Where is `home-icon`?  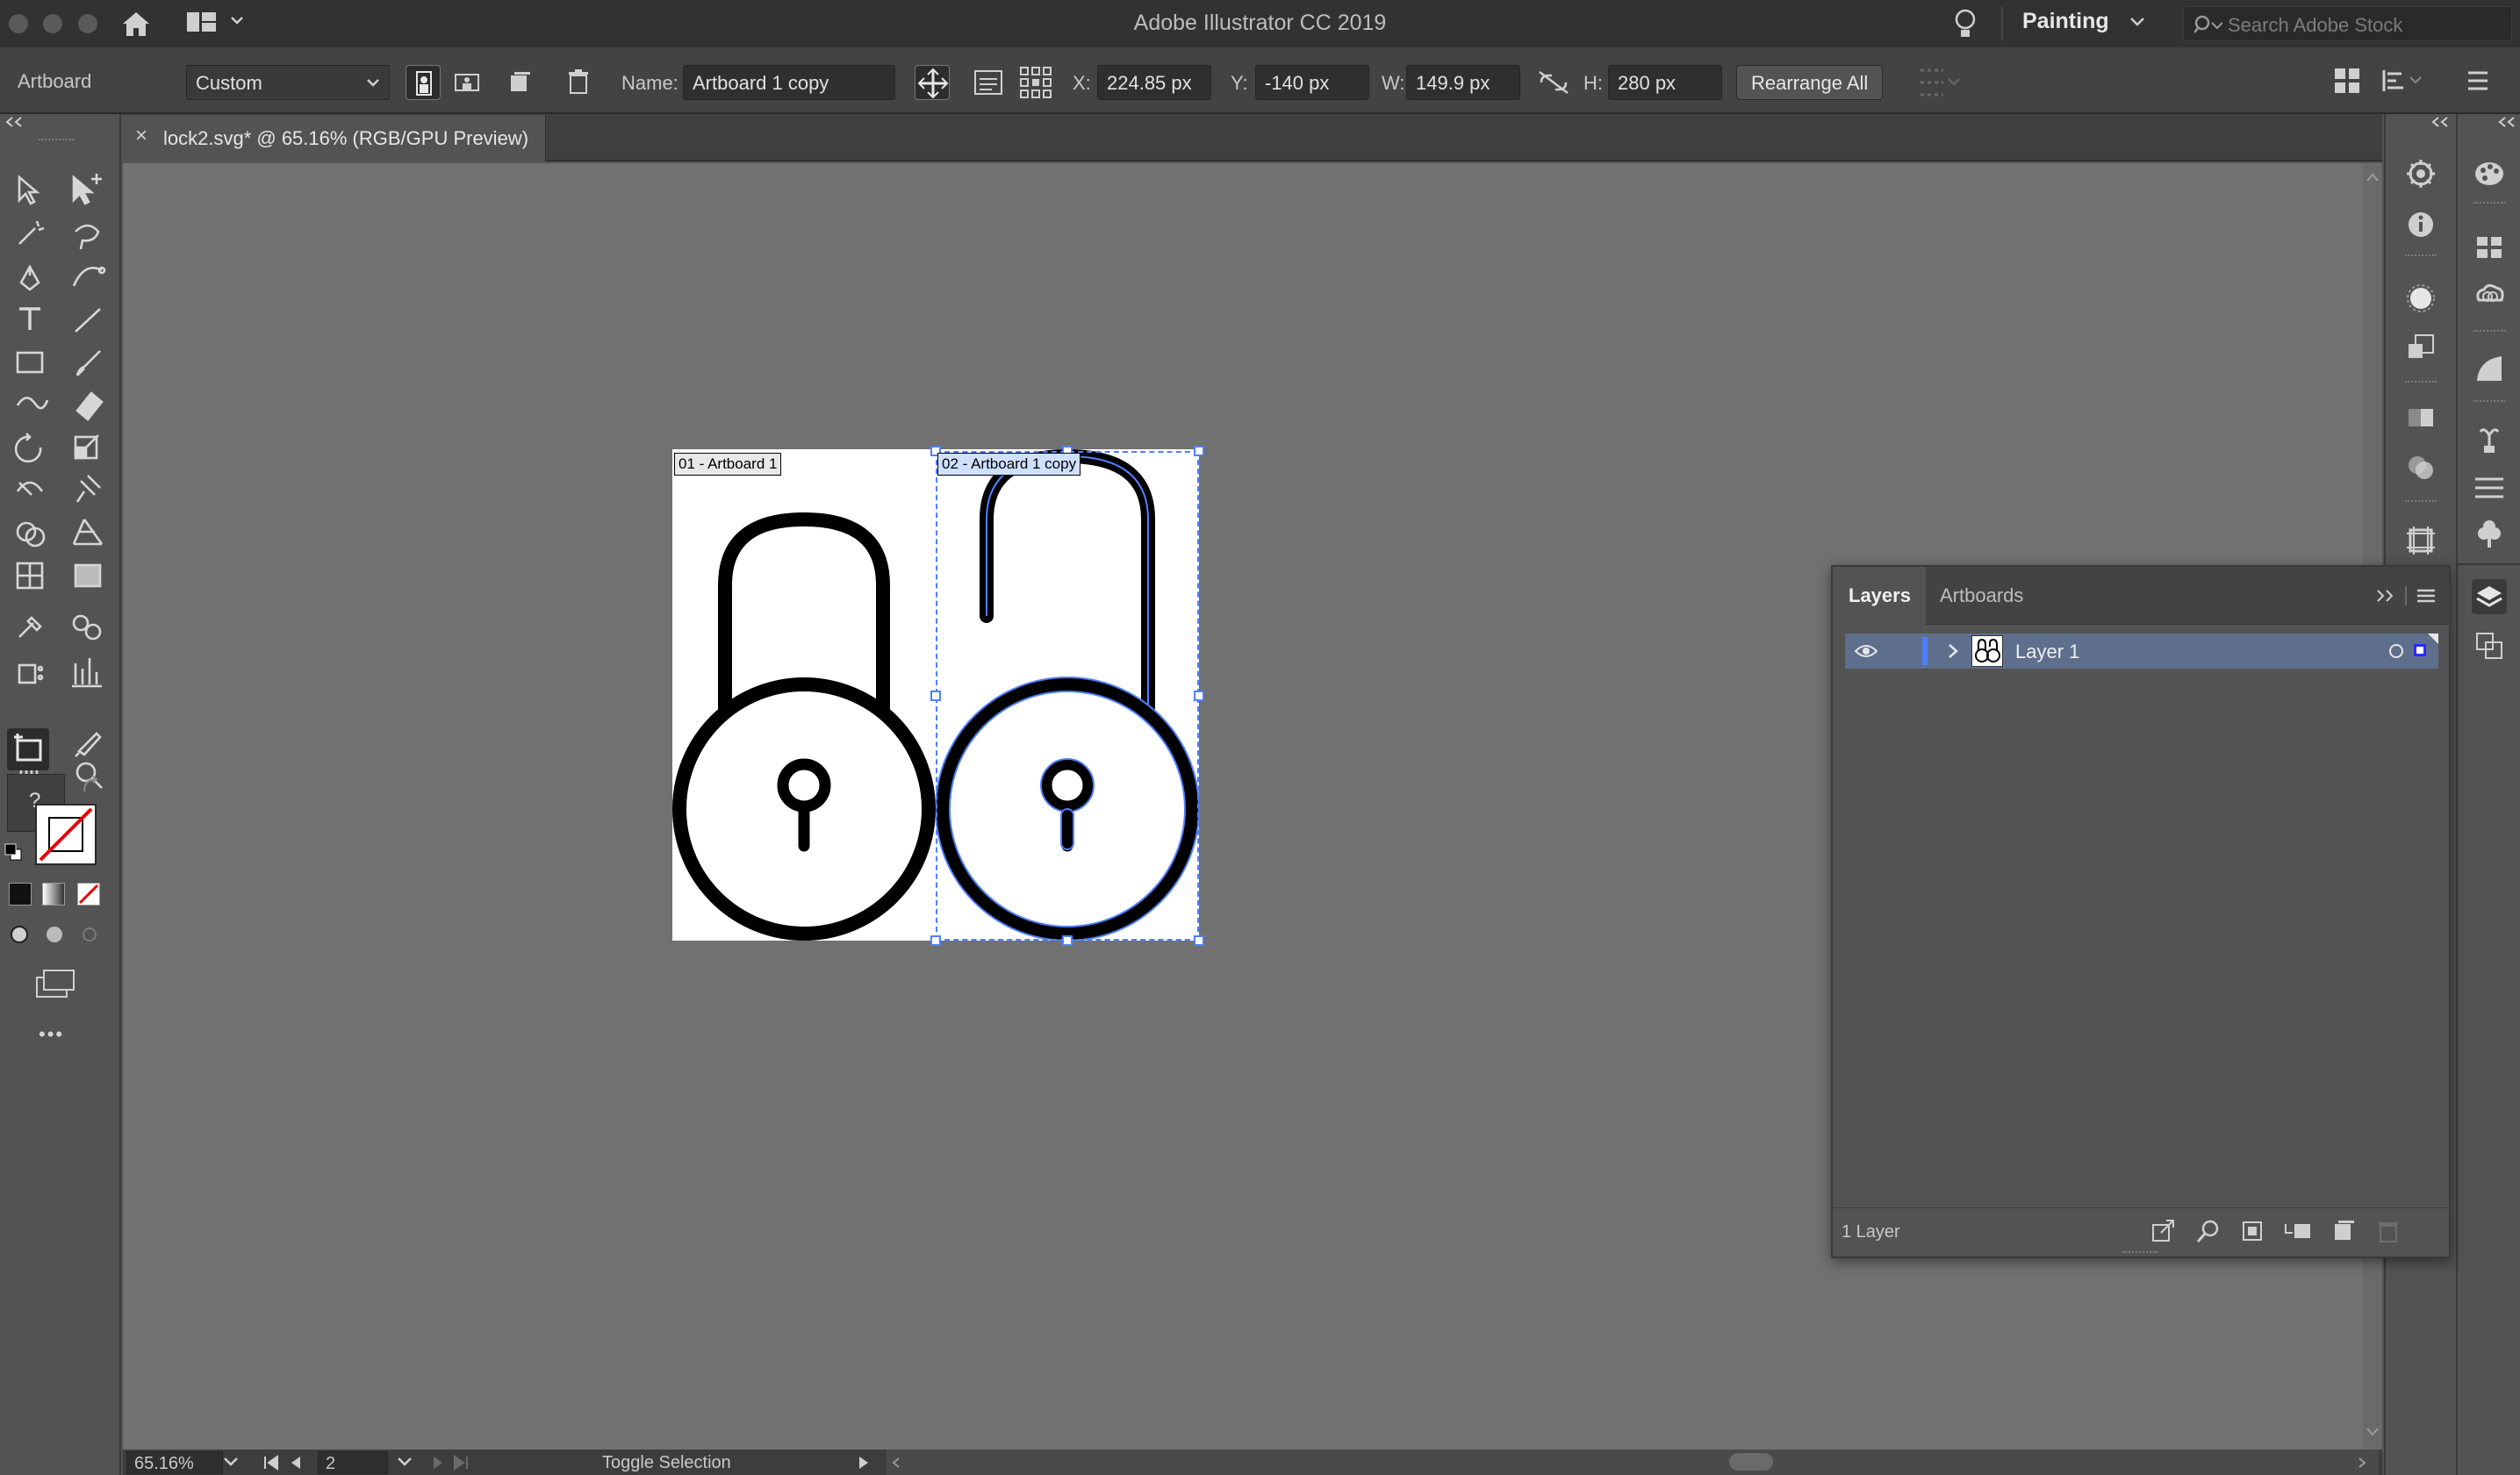 home-icon is located at coordinates (136, 24).